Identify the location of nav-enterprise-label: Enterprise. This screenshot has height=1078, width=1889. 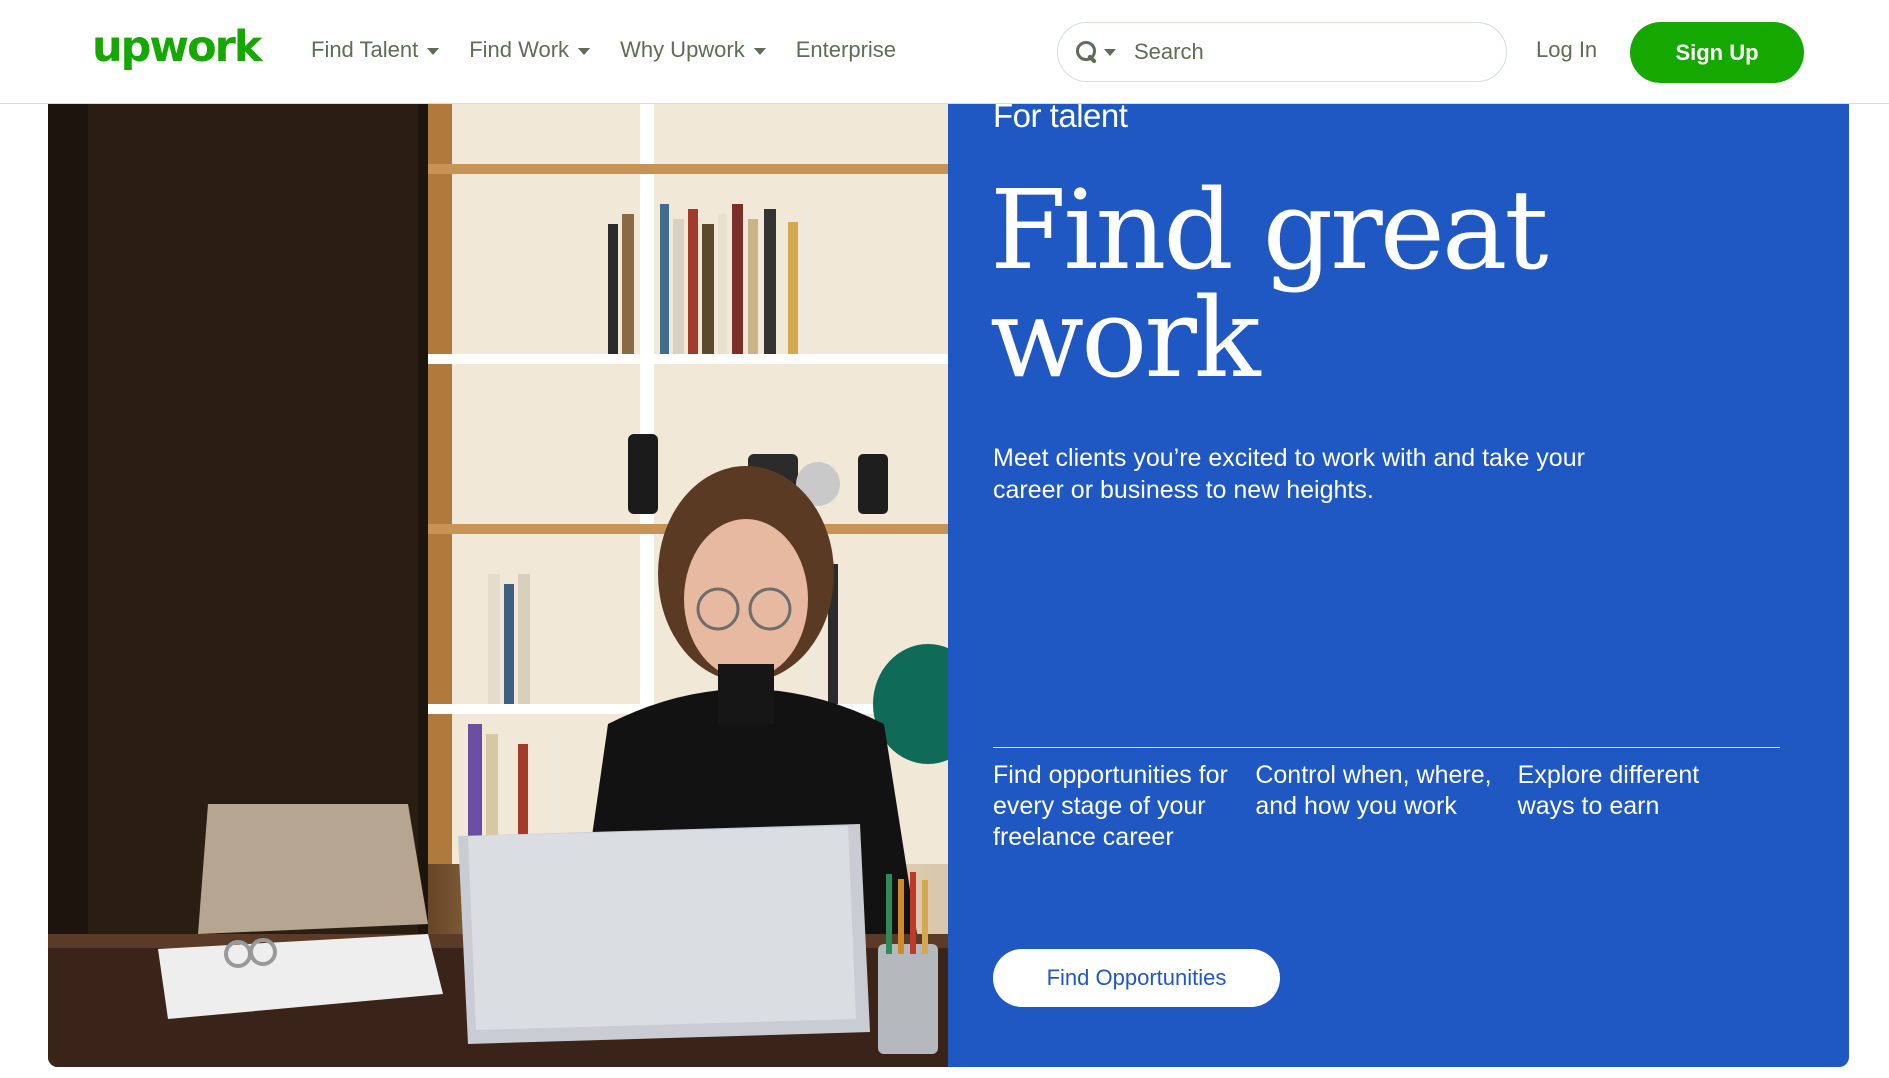
(846, 49).